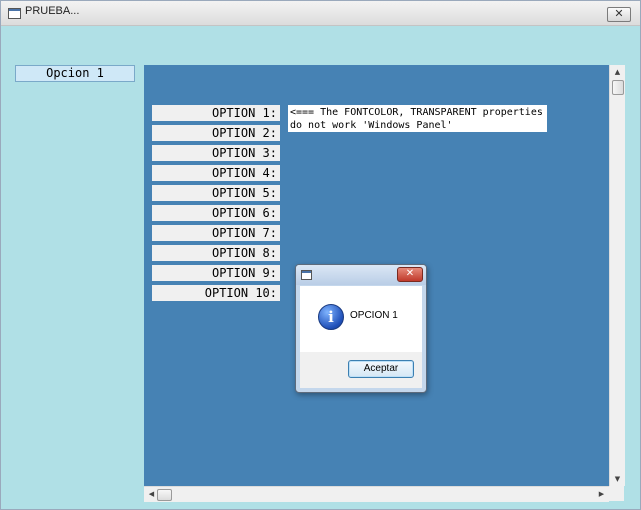 The height and width of the screenshot is (510, 641). I want to click on info-icon: i, so click(331, 317).